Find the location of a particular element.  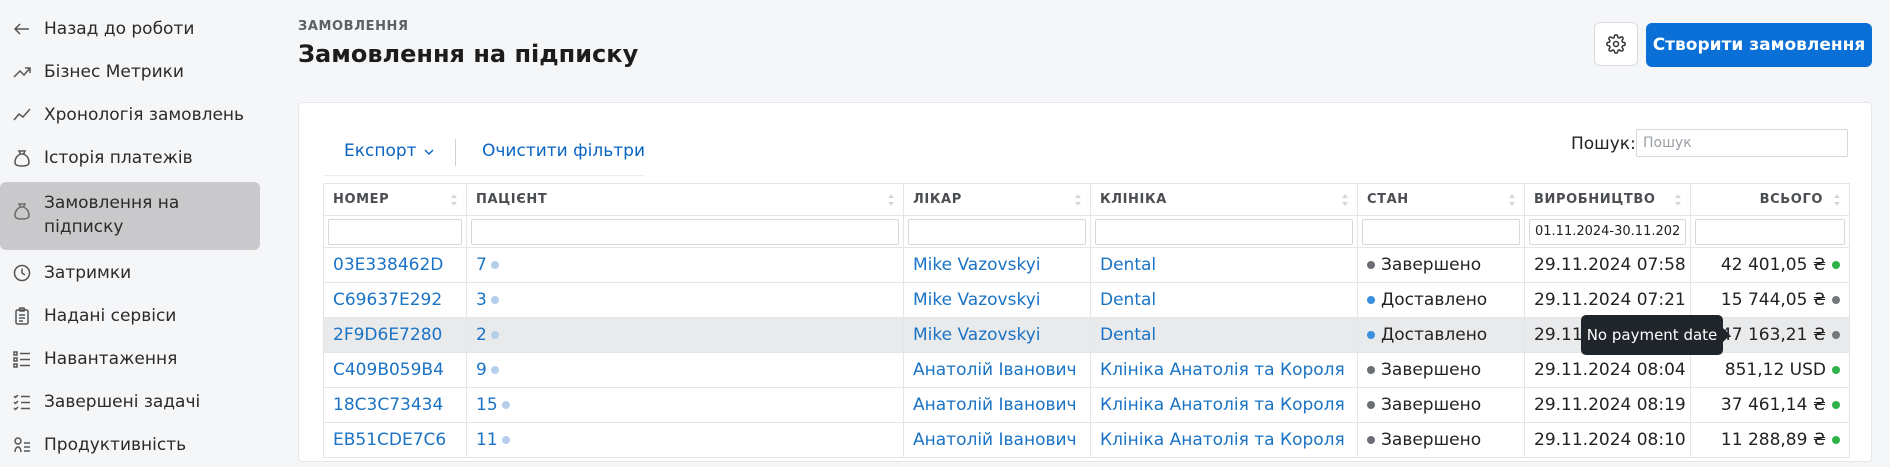

column-header-clinic: КЛІНІКА is located at coordinates (1224, 199).